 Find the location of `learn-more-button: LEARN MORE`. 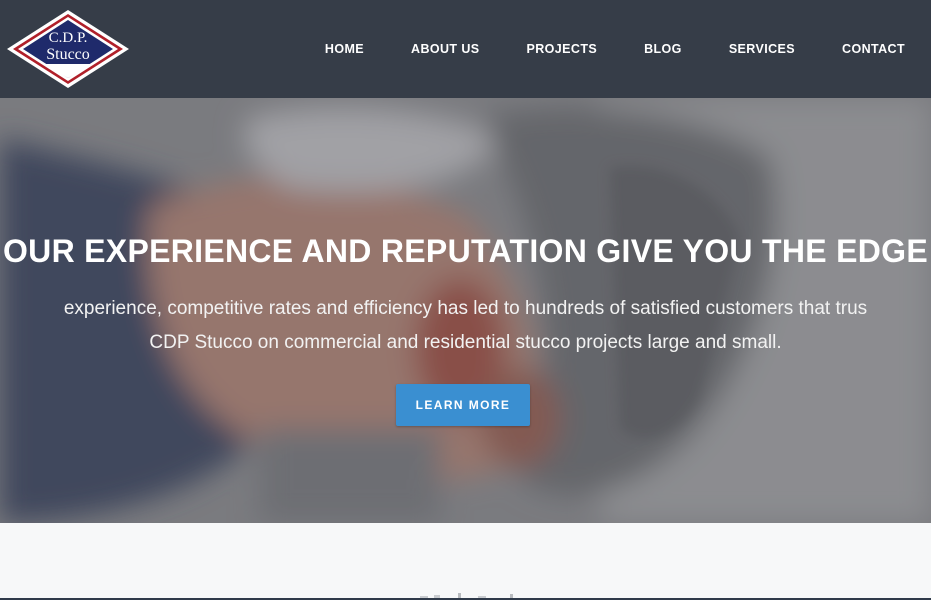

learn-more-button: LEARN MORE is located at coordinates (463, 405).